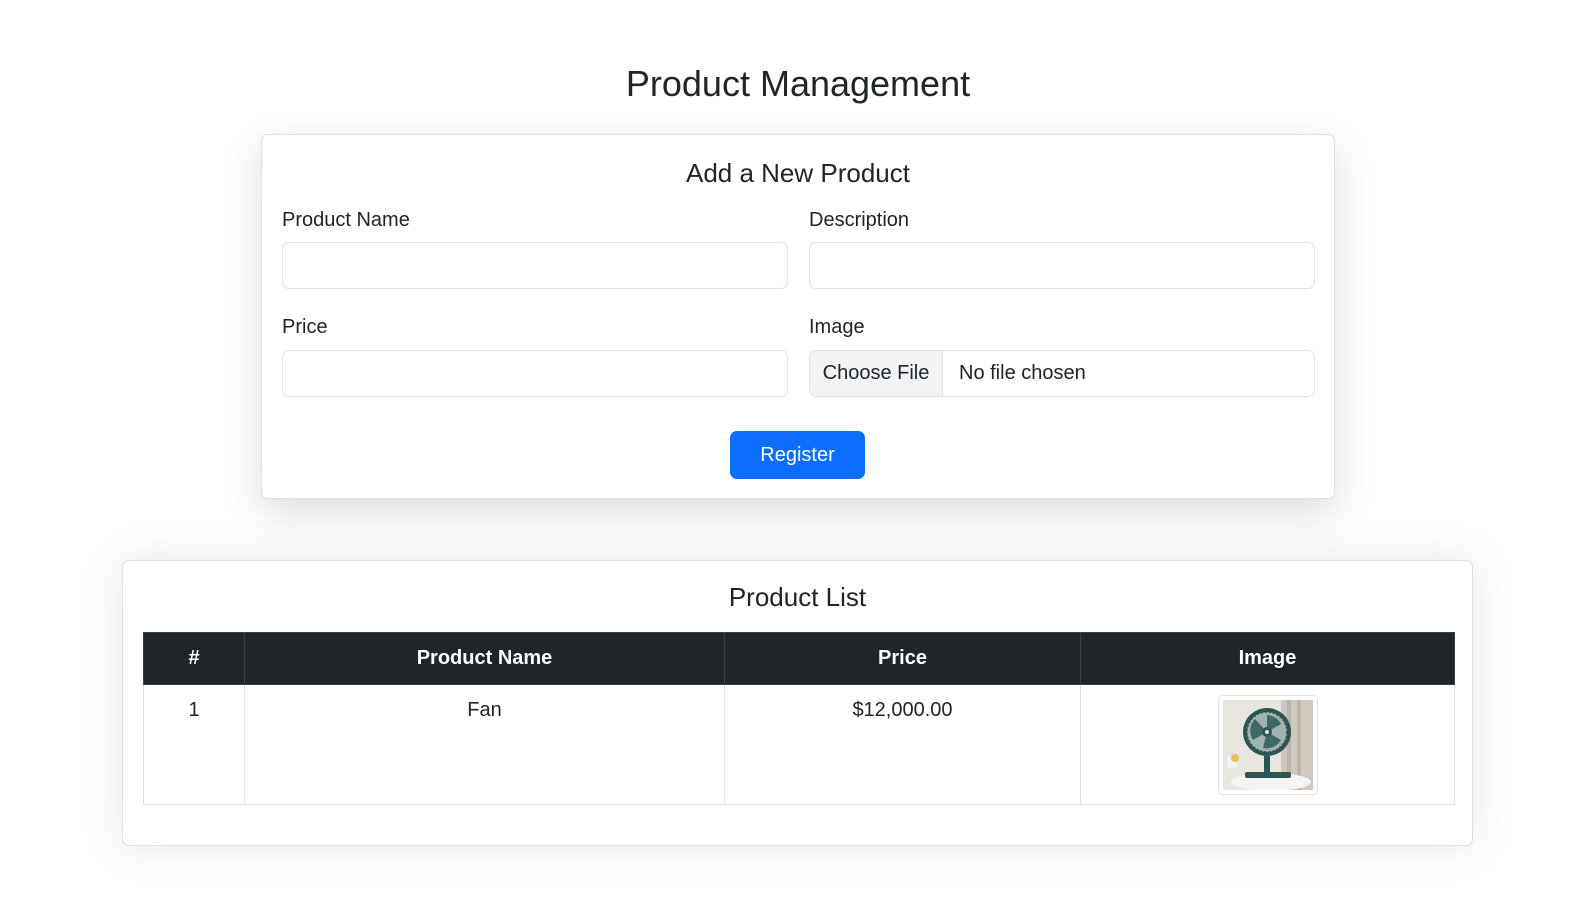  I want to click on product-name-input, so click(535, 265).